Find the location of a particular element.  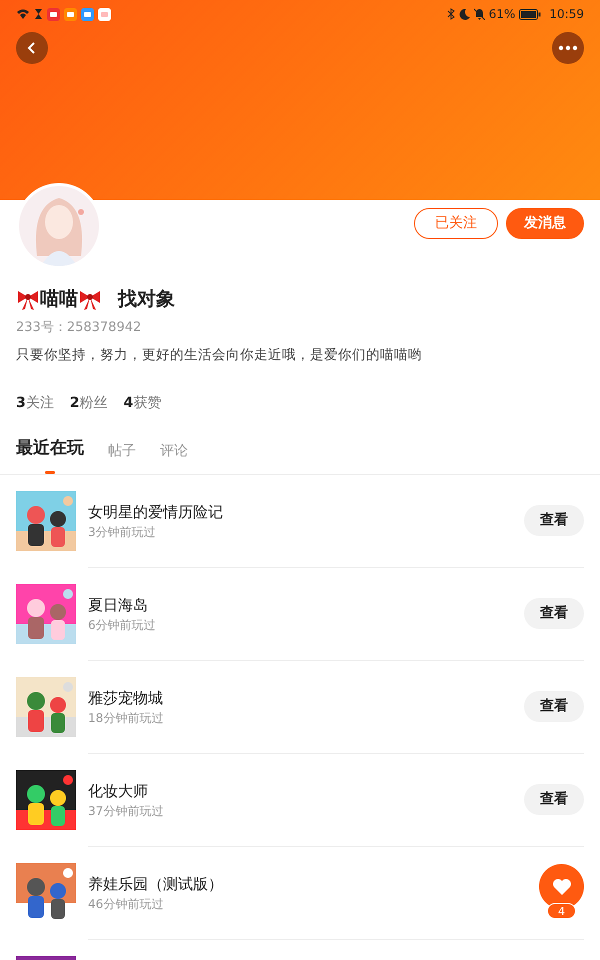

muted-bell-icon is located at coordinates (479, 14).